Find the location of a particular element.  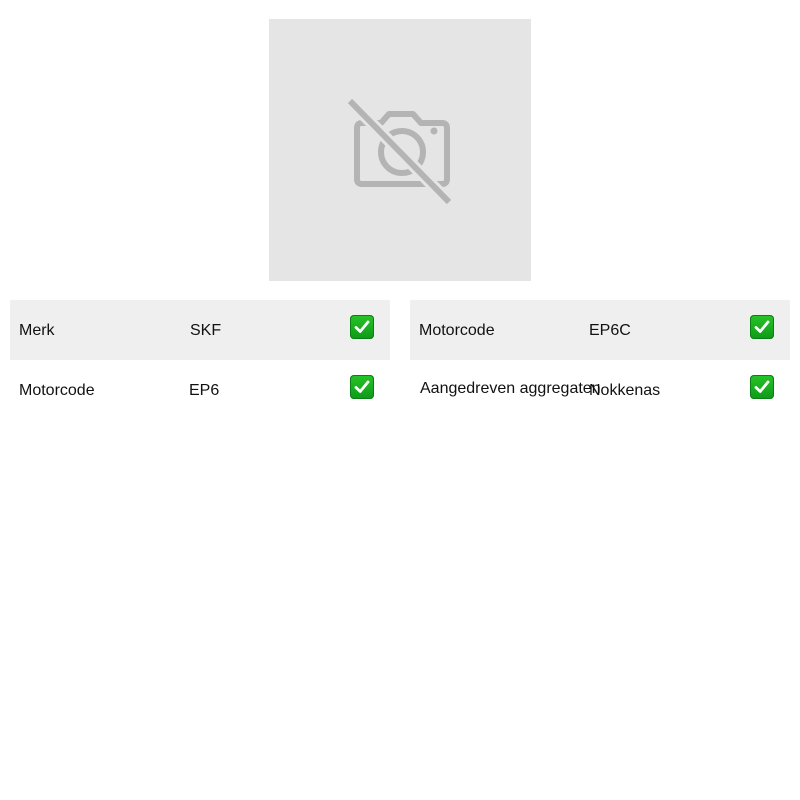

spec-value: Nokkenas is located at coordinates (625, 390).